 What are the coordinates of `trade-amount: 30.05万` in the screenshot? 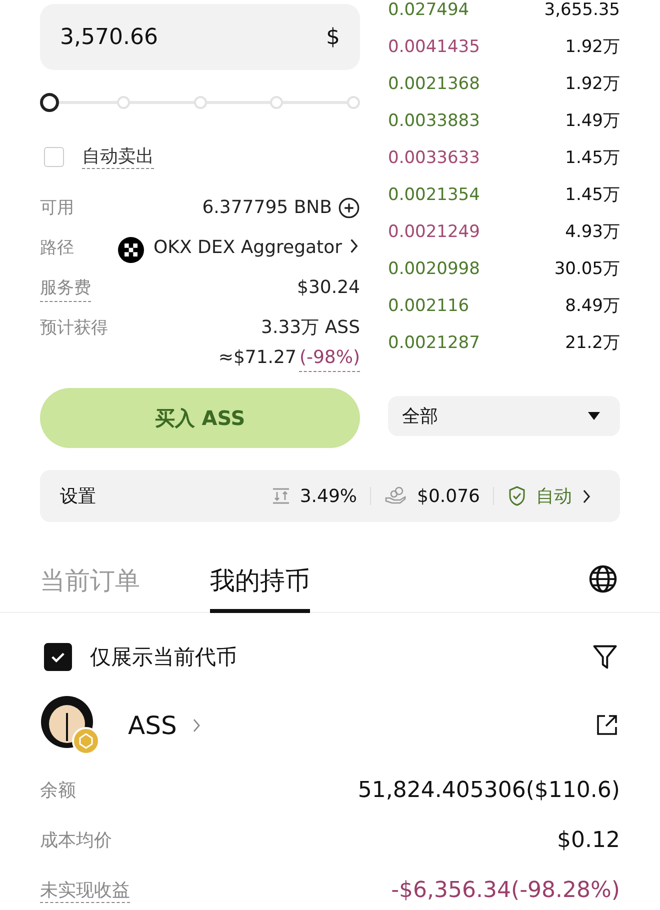 It's located at (587, 270).